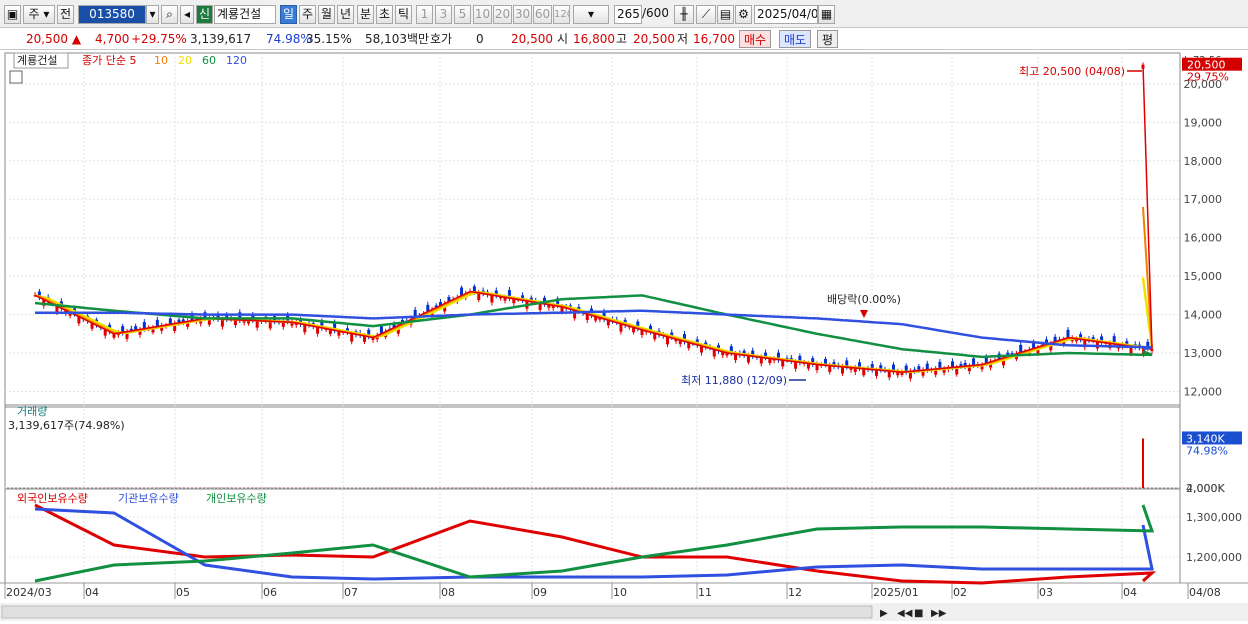  I want to click on period-month: 월, so click(326, 14).